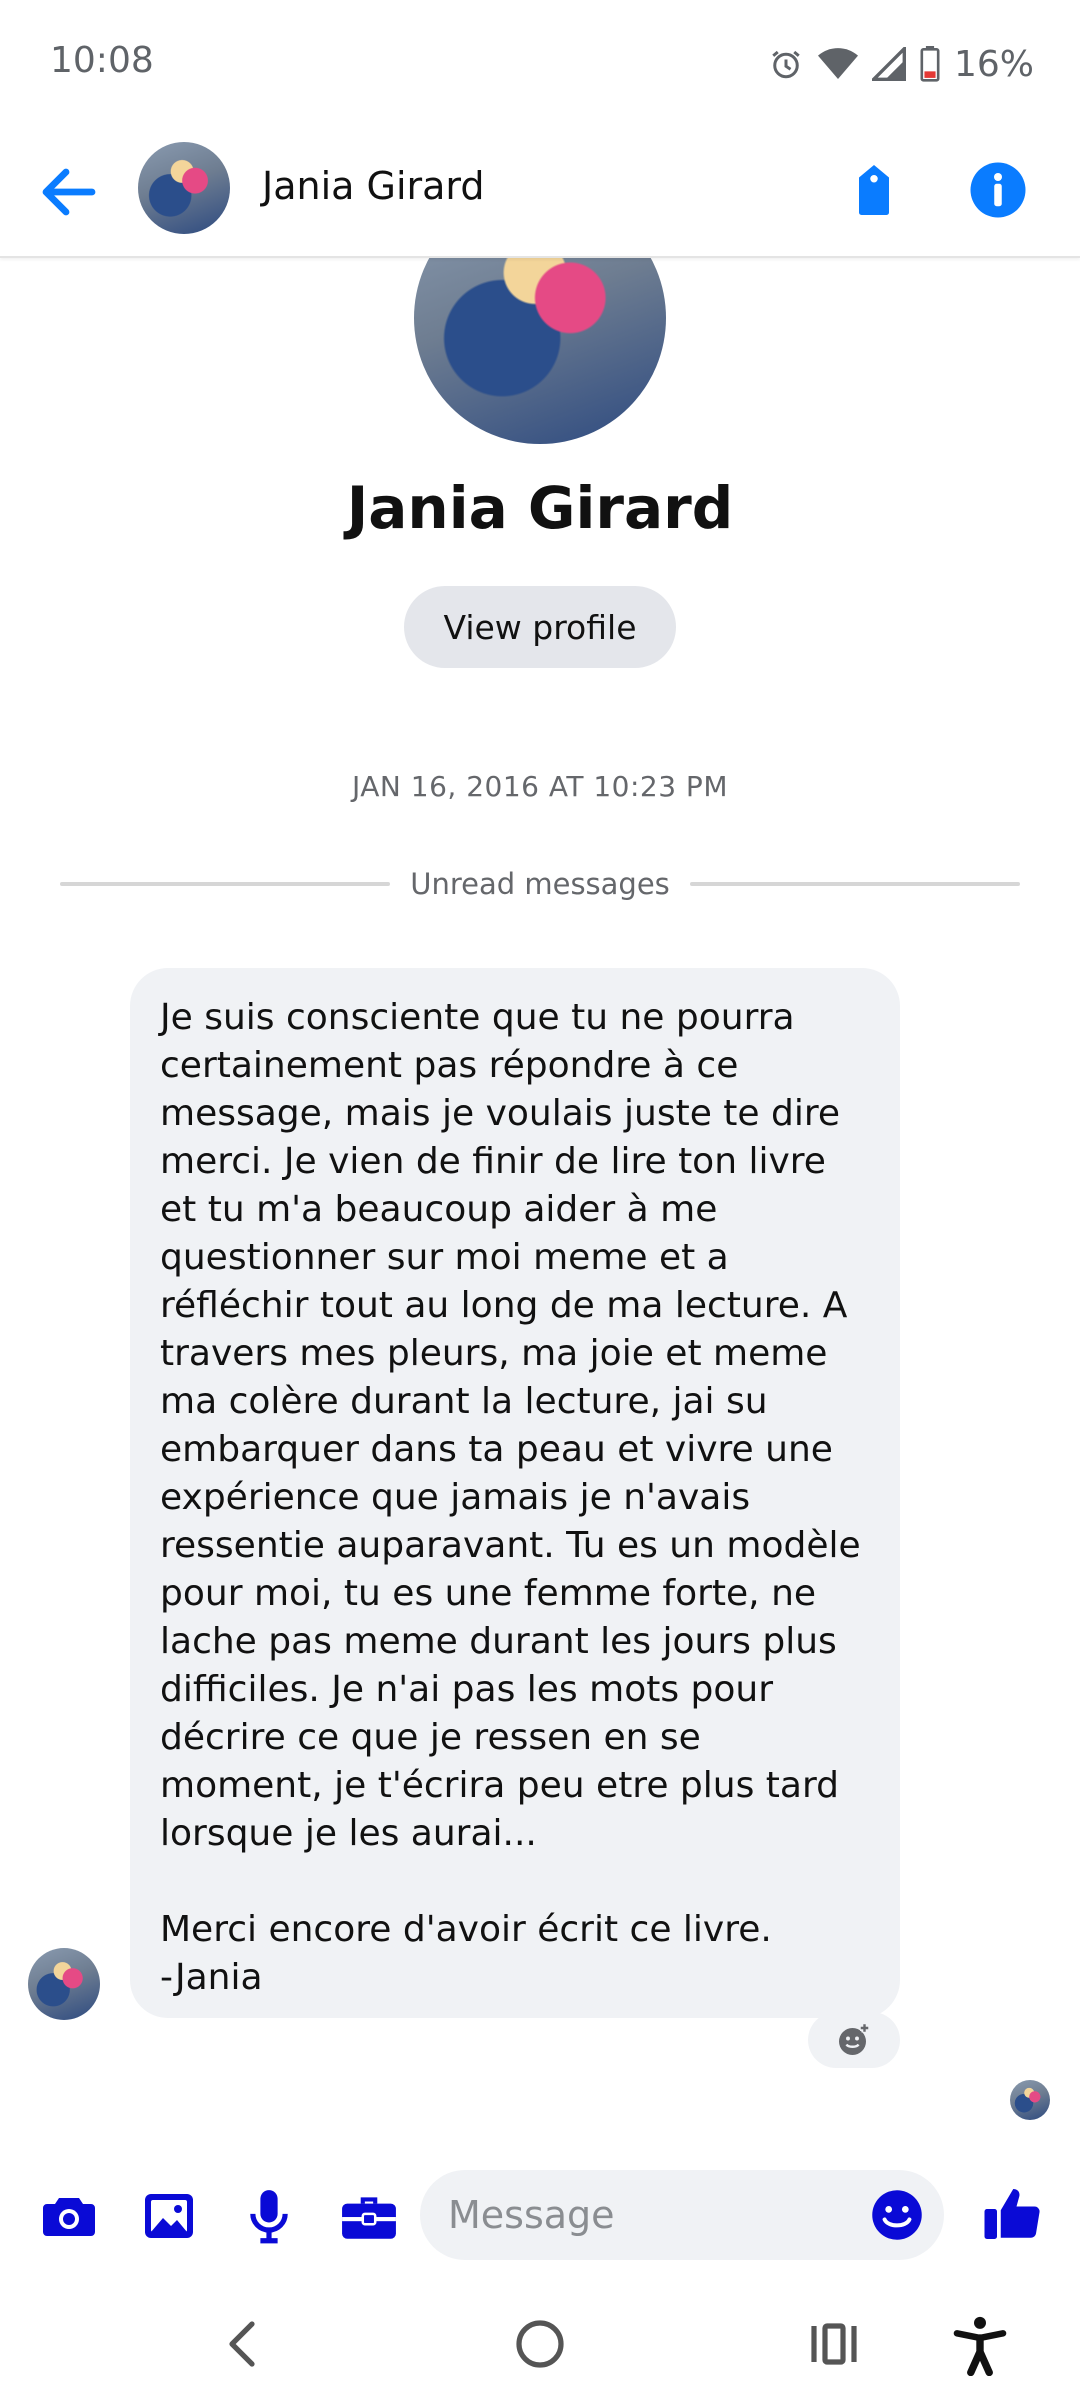 Image resolution: width=1080 pixels, height=2400 pixels. I want to click on accessibility-icon, so click(980, 2346).